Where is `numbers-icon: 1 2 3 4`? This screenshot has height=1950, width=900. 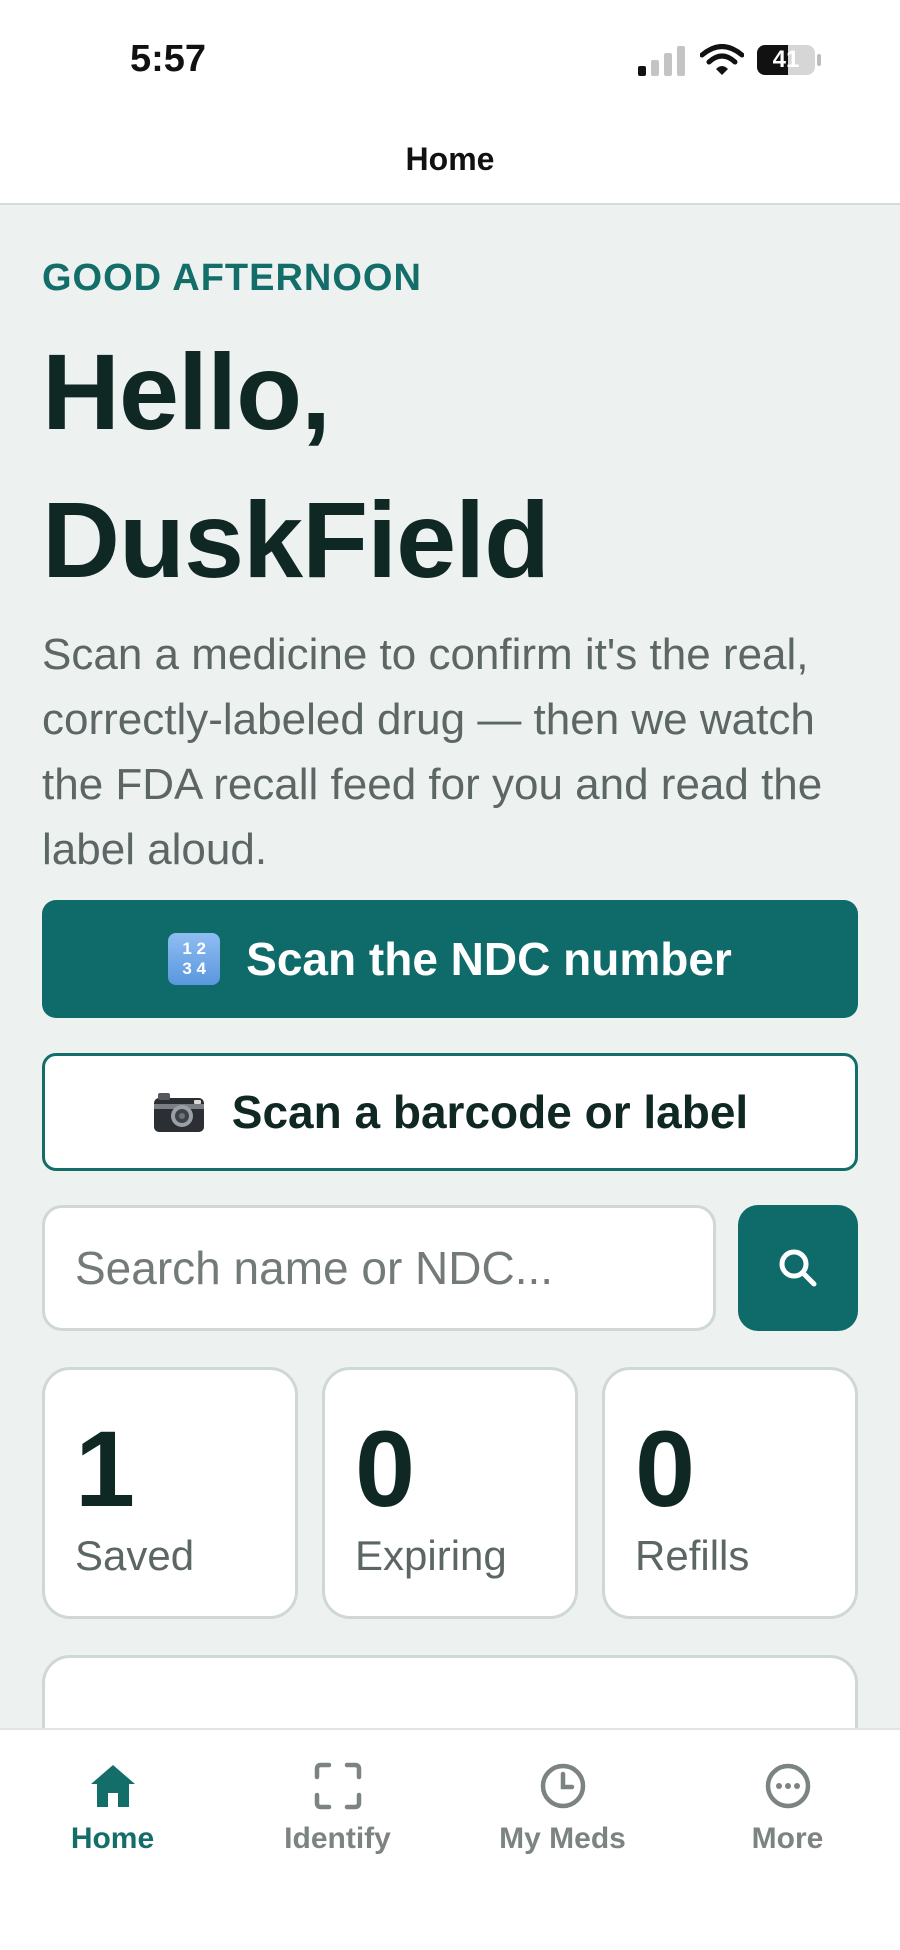
numbers-icon: 1 2 3 4 is located at coordinates (194, 959).